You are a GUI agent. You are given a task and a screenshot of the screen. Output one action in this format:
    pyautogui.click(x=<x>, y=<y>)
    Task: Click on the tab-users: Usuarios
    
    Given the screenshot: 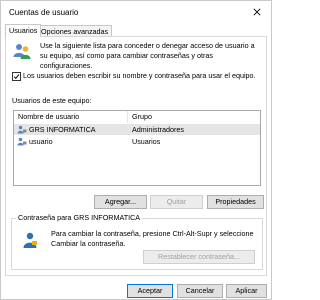 What is the action you would take?
    pyautogui.click(x=23, y=30)
    